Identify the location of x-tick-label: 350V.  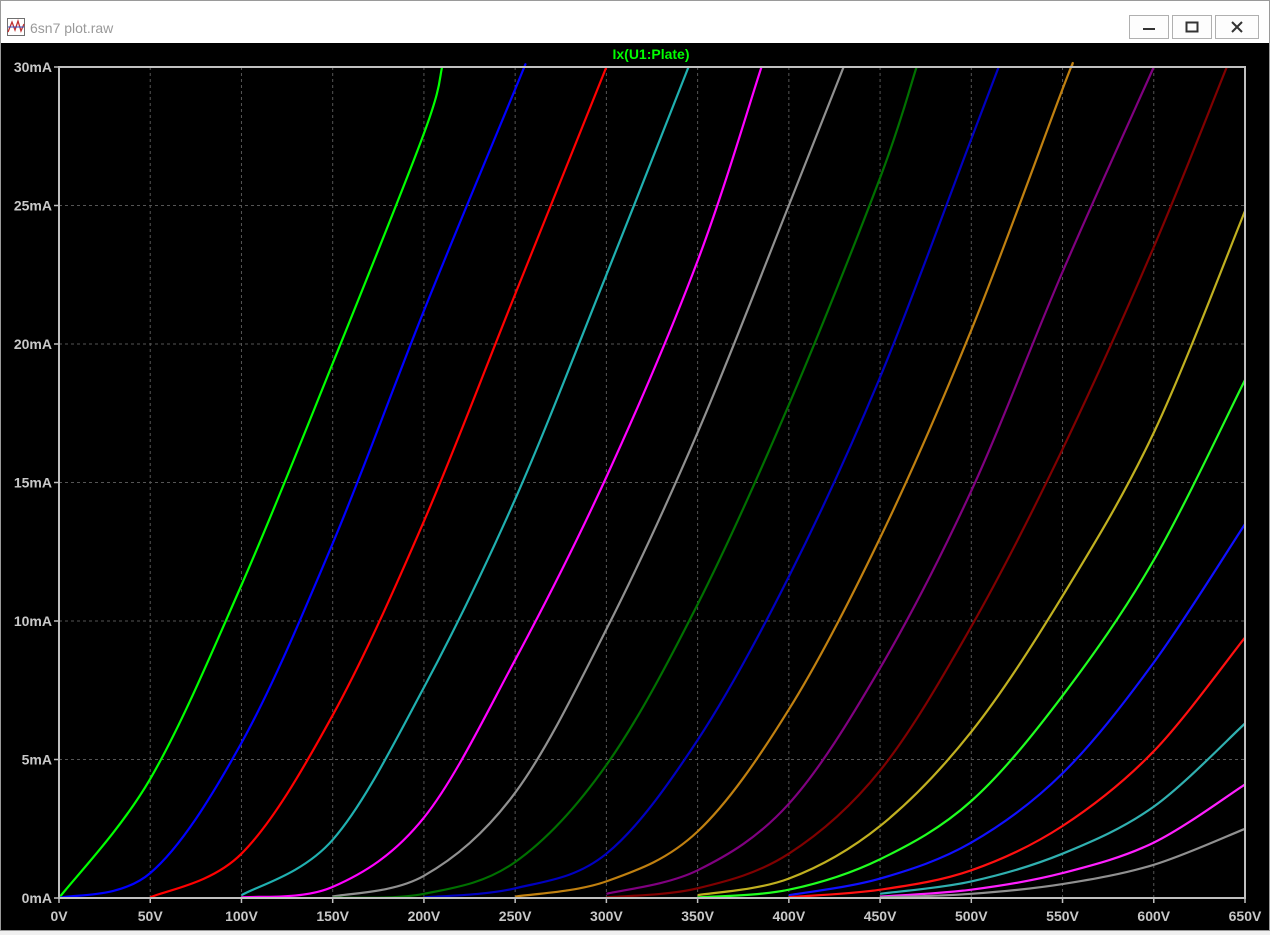
(697, 916).